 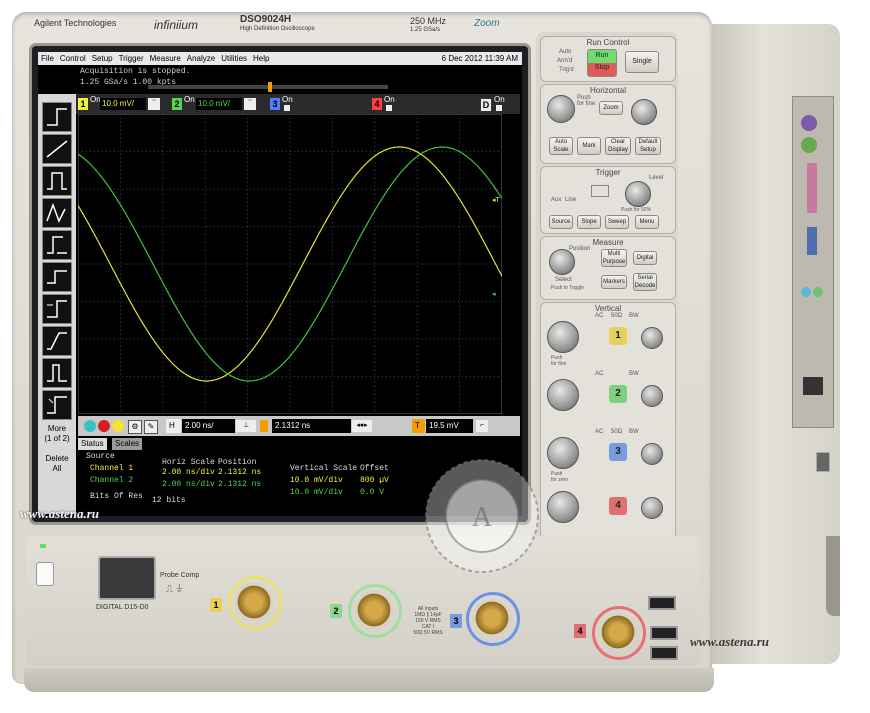 What do you see at coordinates (580, 249) in the screenshot?
I see `position-label: Position` at bounding box center [580, 249].